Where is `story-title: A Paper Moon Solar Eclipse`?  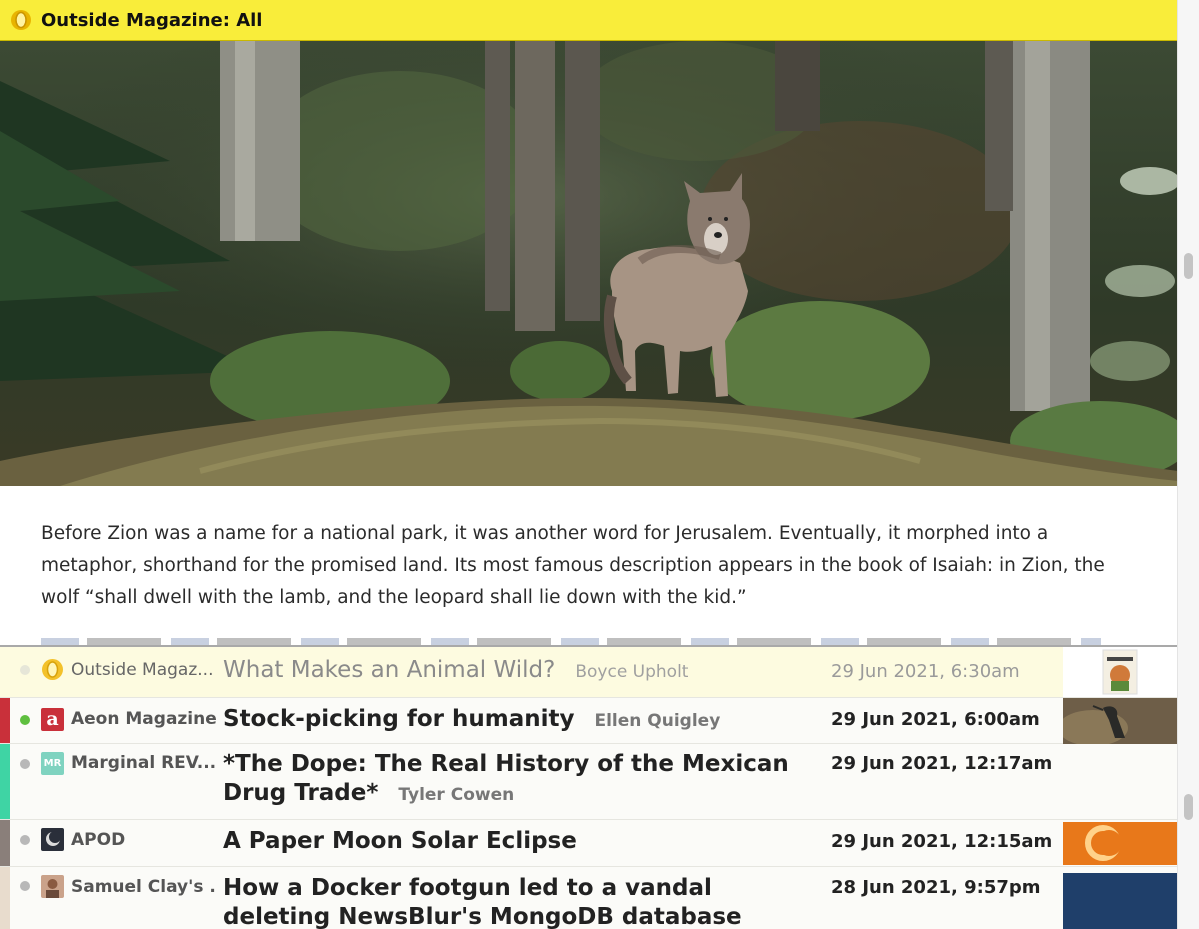
story-title: A Paper Moon Solar Eclipse is located at coordinates (518, 841).